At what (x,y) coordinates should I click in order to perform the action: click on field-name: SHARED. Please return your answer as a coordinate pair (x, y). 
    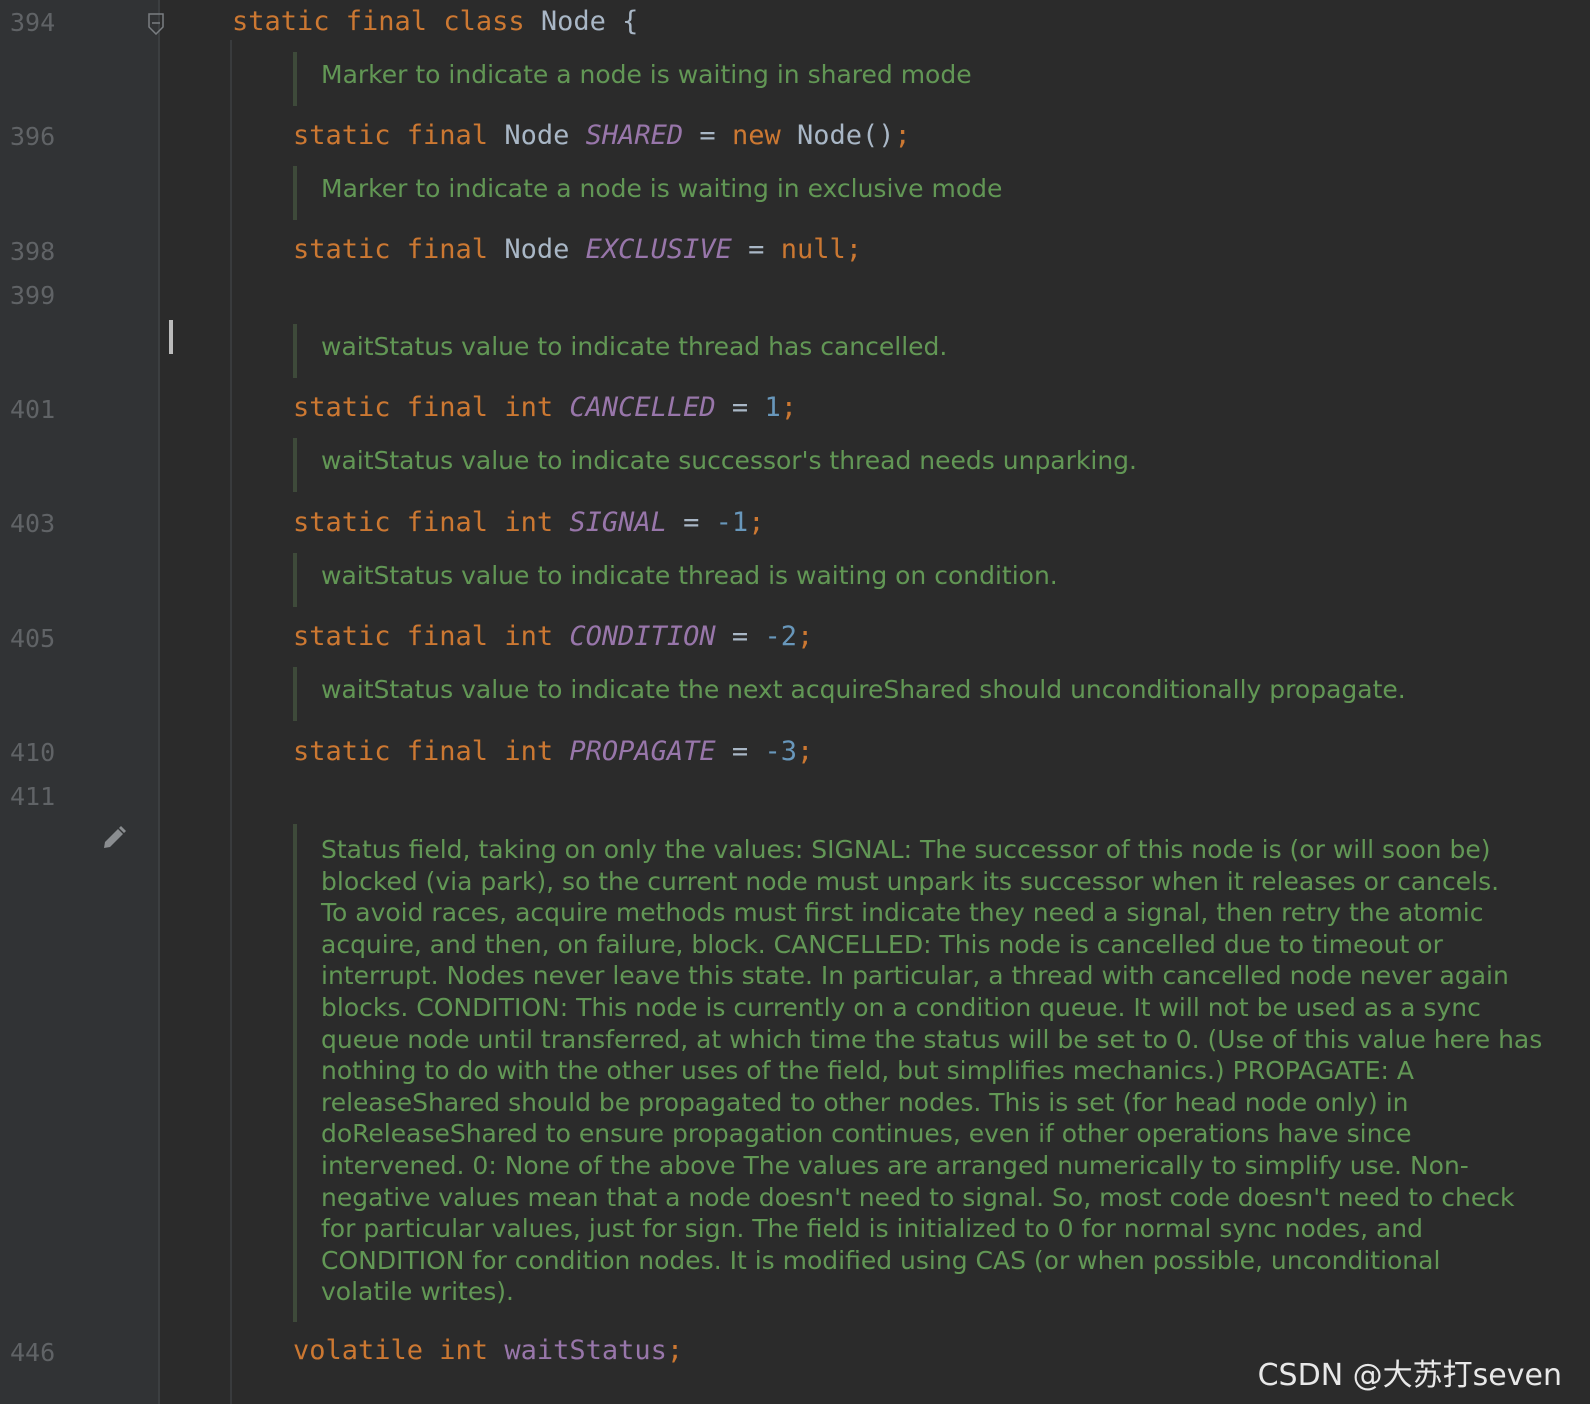
    Looking at the image, I should click on (634, 135).